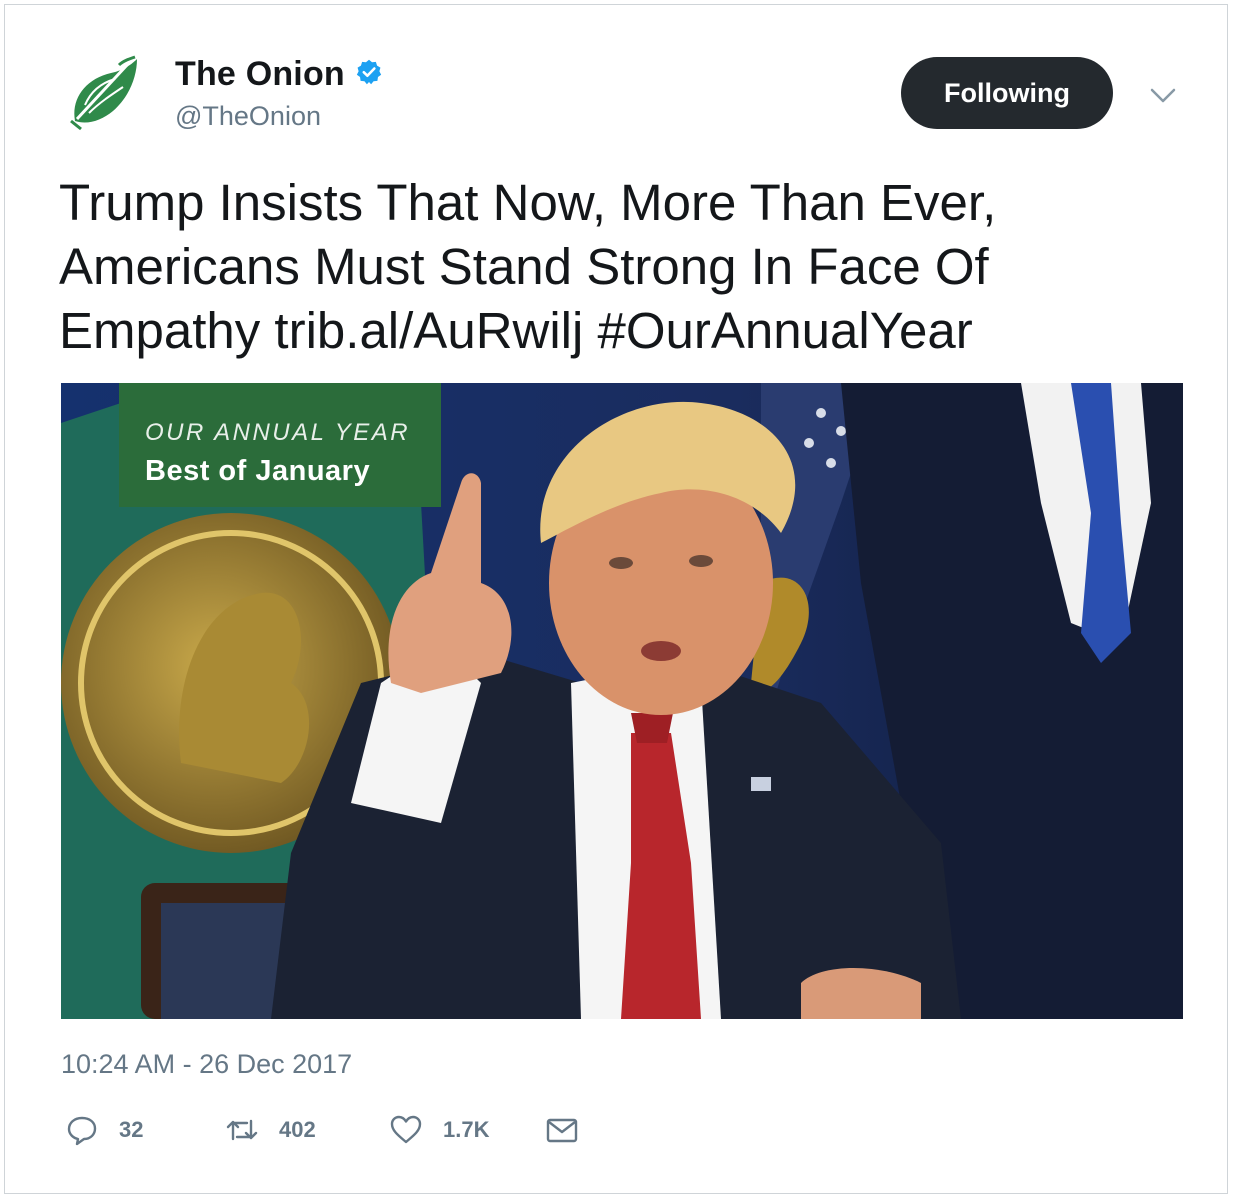  Describe the element at coordinates (369, 71) in the screenshot. I see `verified-badge-icon` at that location.